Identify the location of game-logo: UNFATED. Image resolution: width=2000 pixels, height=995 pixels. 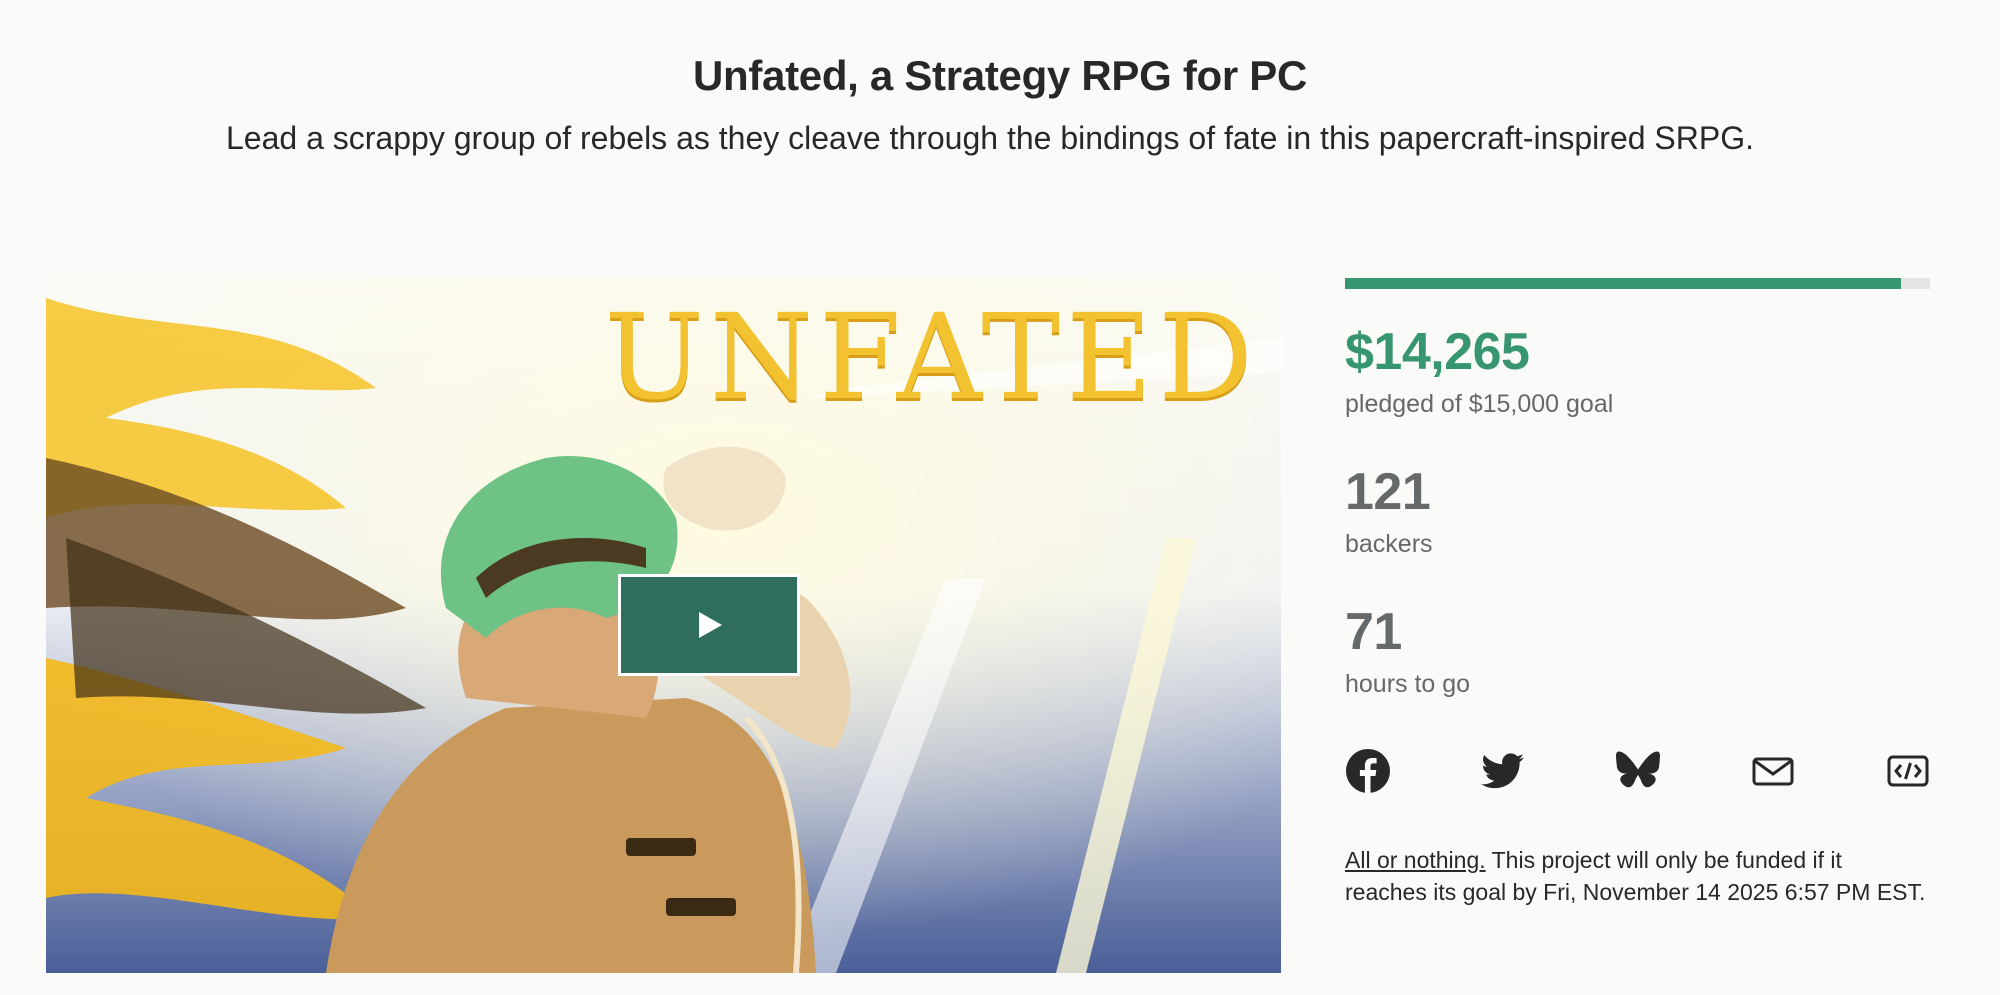
(931, 357).